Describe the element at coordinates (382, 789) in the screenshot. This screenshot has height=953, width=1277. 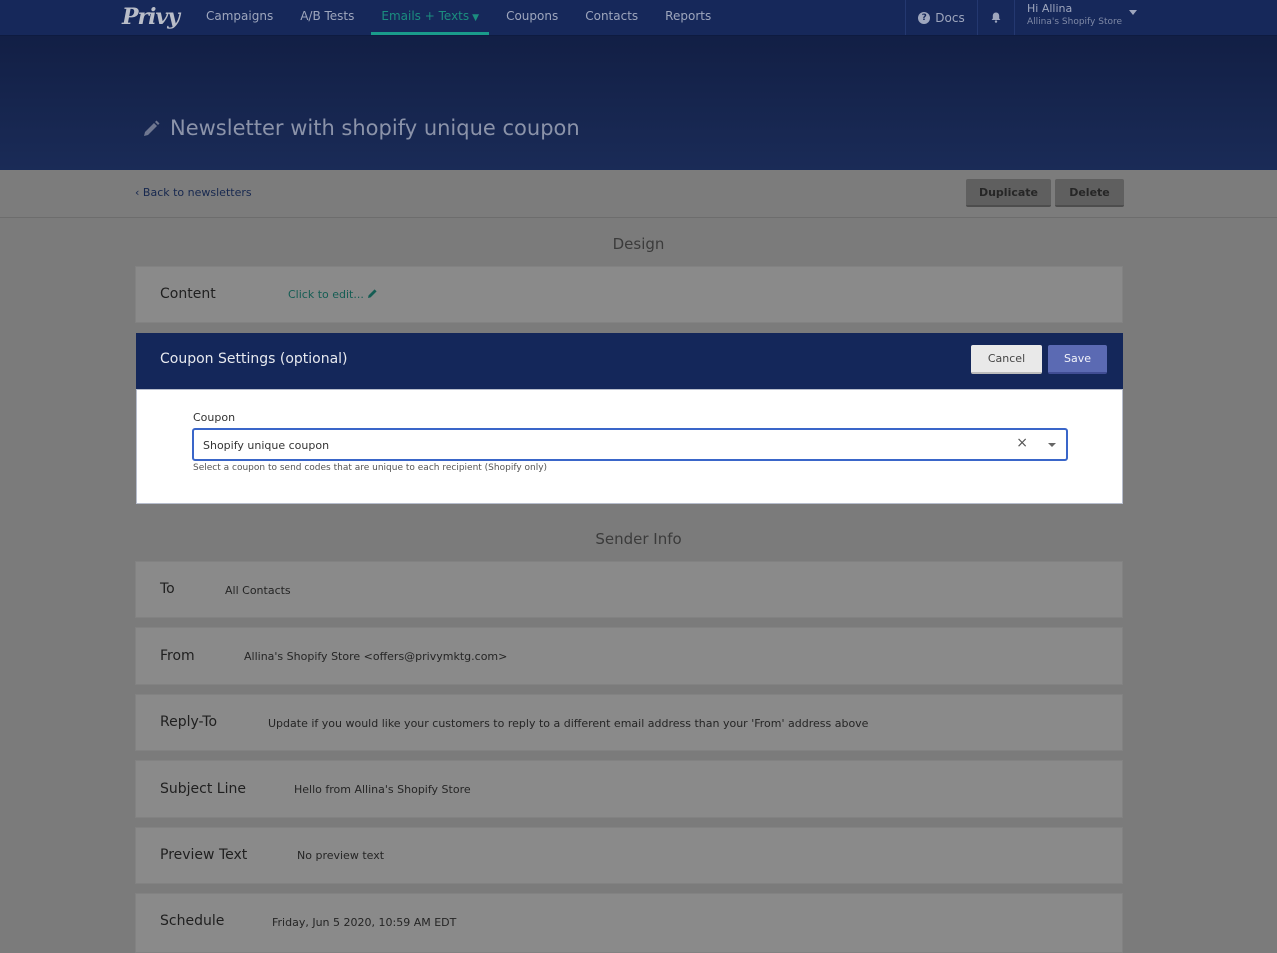
I see `subject-line-value: Hello from Allina's Shopify Store` at that location.